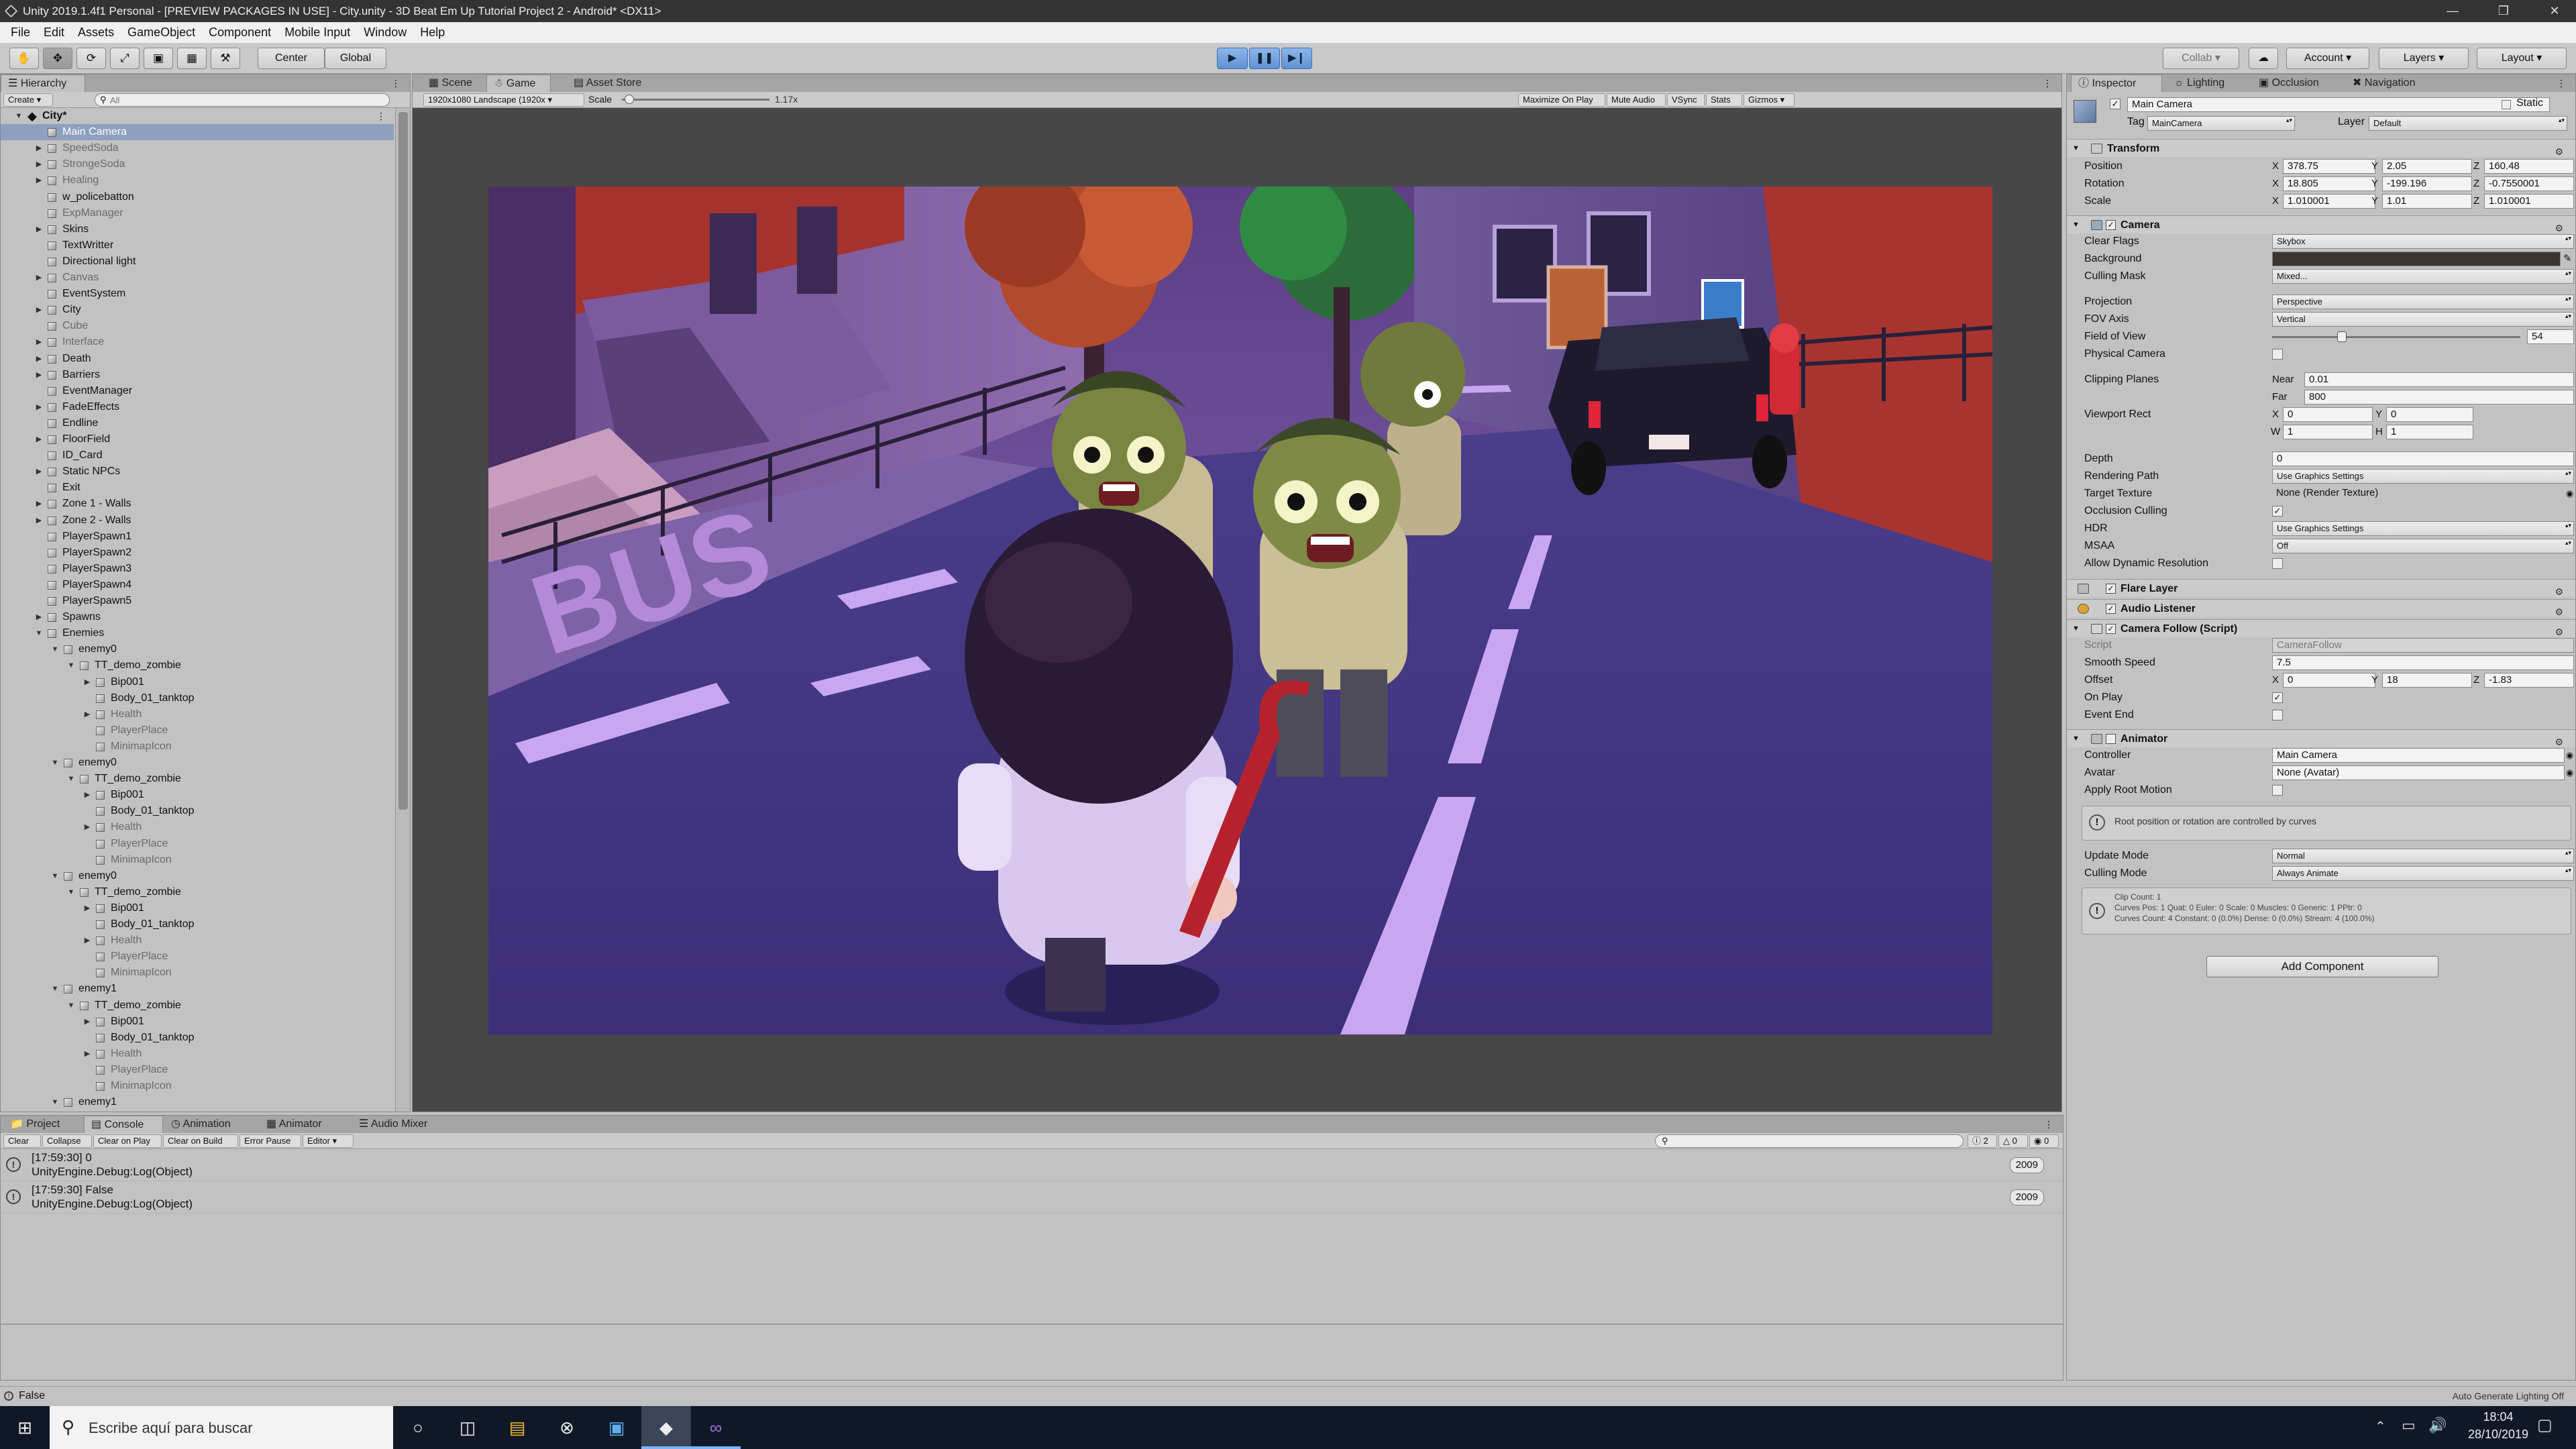  I want to click on tab-game: ☃ Game, so click(518, 83).